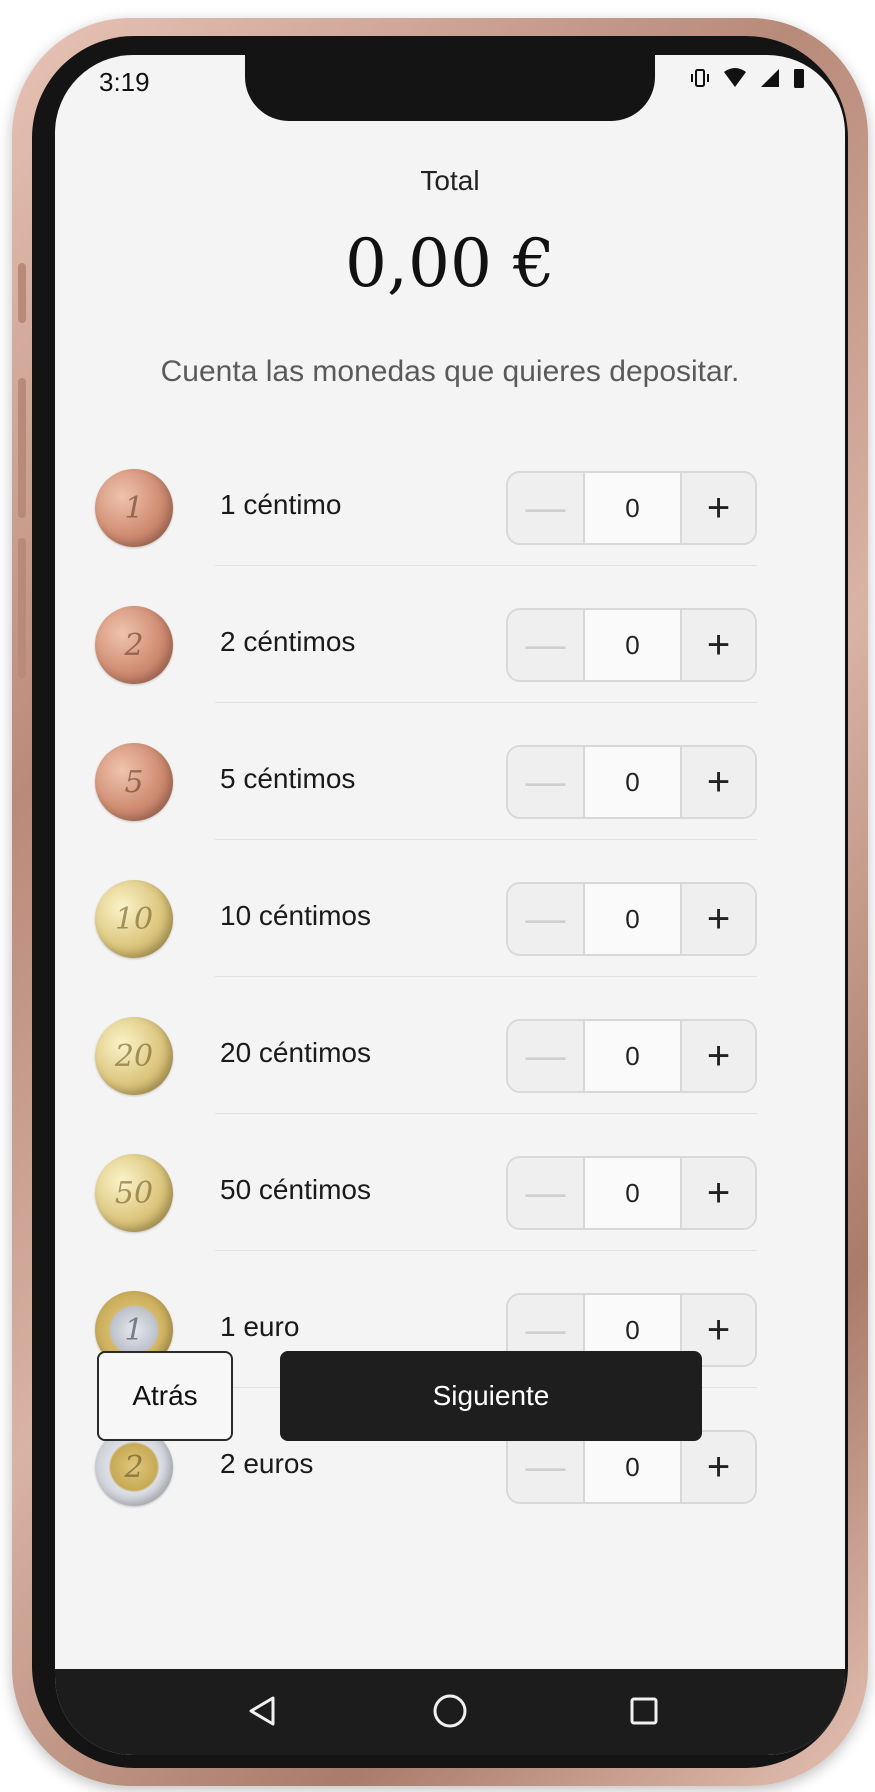 The height and width of the screenshot is (1792, 875). What do you see at coordinates (295, 915) in the screenshot?
I see `coin-label: 10 céntimos` at bounding box center [295, 915].